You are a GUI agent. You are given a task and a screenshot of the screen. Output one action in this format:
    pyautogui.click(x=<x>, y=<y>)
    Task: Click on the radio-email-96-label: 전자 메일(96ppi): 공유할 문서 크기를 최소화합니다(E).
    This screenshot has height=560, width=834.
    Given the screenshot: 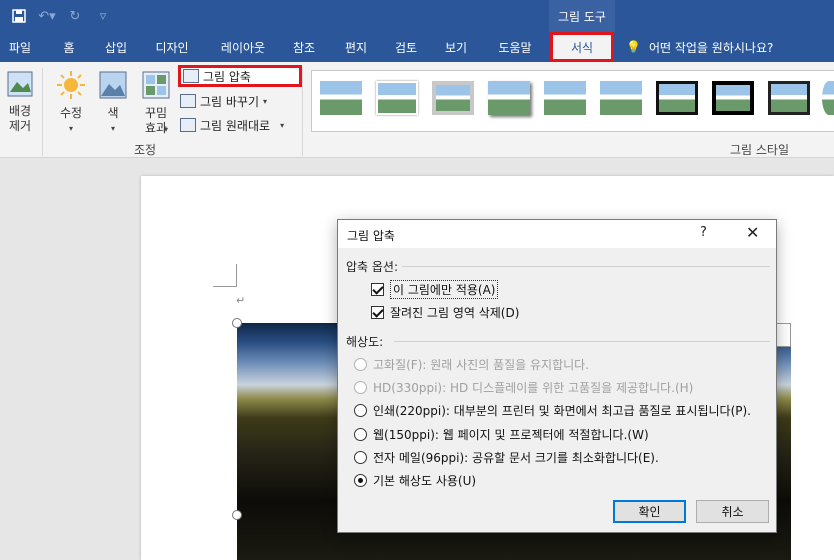 What is the action you would take?
    pyautogui.click(x=516, y=458)
    